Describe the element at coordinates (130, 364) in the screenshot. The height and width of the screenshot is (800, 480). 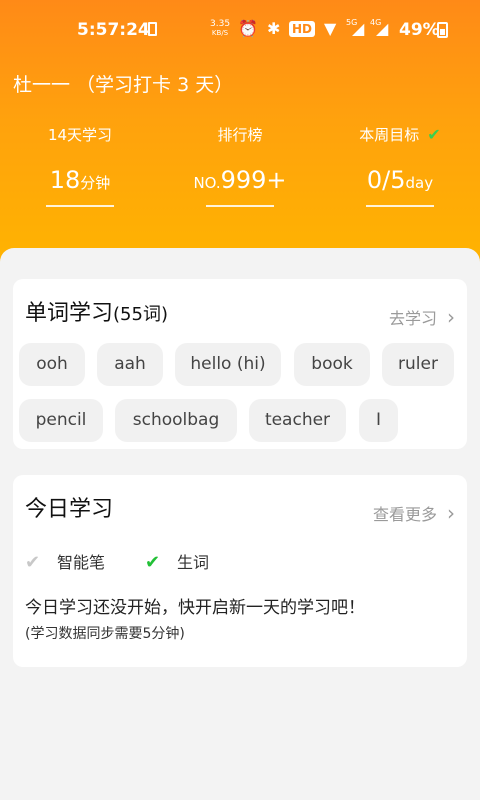
I see `word-chip: aah` at that location.